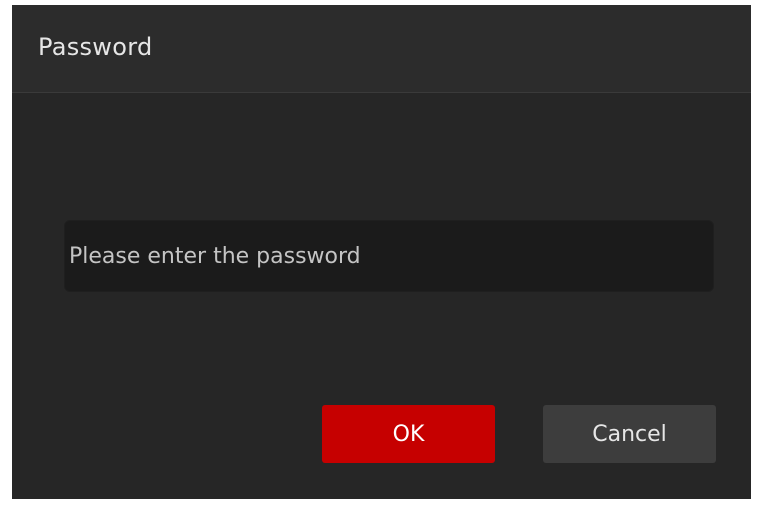  I want to click on cancel-button: Cancel, so click(629, 434).